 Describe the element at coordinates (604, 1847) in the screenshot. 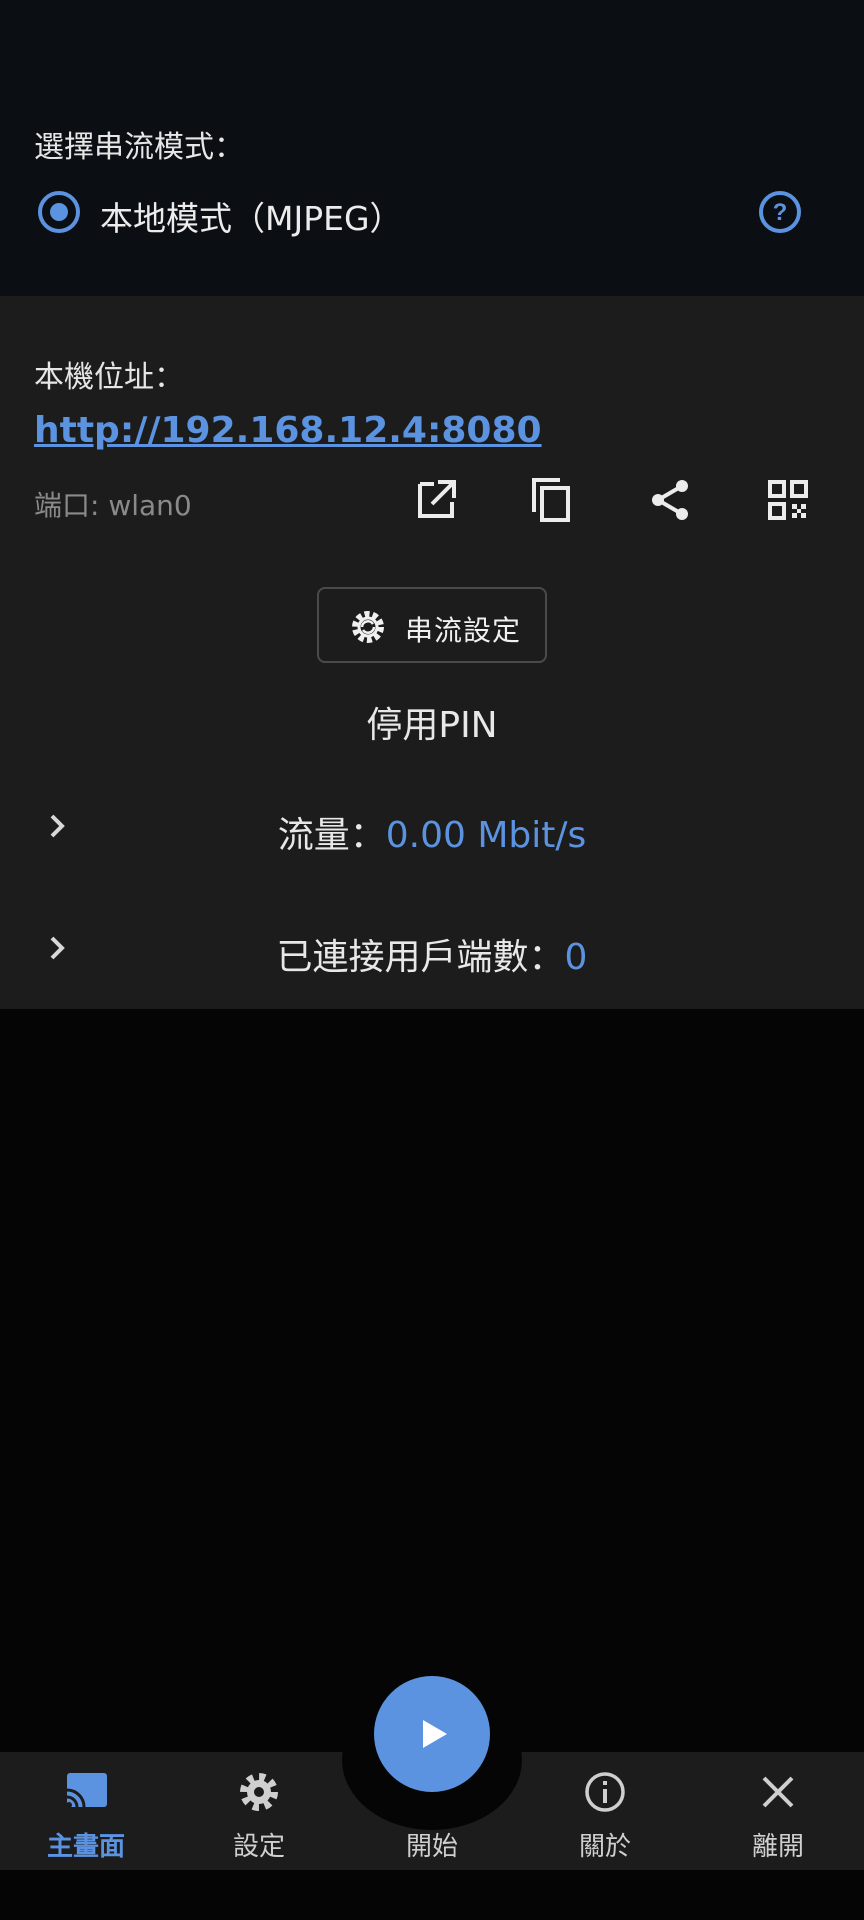

I see `nav-about-label: 關於` at that location.